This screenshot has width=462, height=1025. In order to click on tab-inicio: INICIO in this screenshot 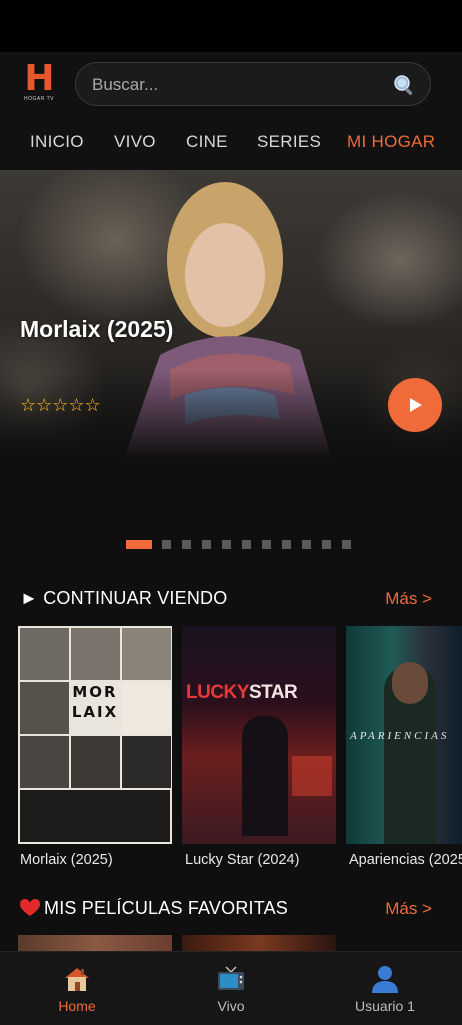, I will do `click(57, 142)`.